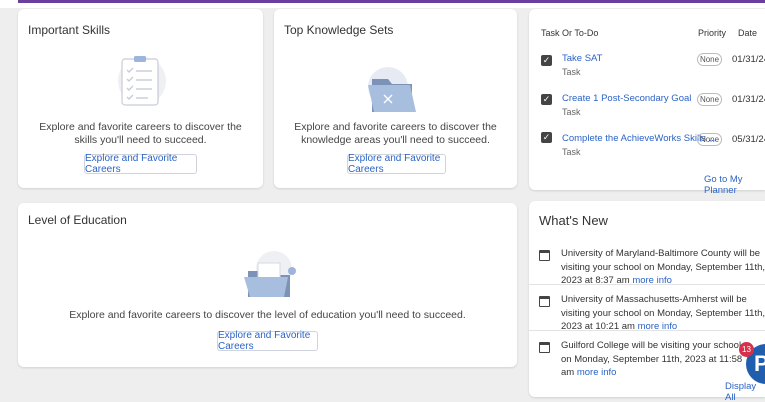  What do you see at coordinates (748, 139) in the screenshot?
I see `task-date: 05/31/24` at bounding box center [748, 139].